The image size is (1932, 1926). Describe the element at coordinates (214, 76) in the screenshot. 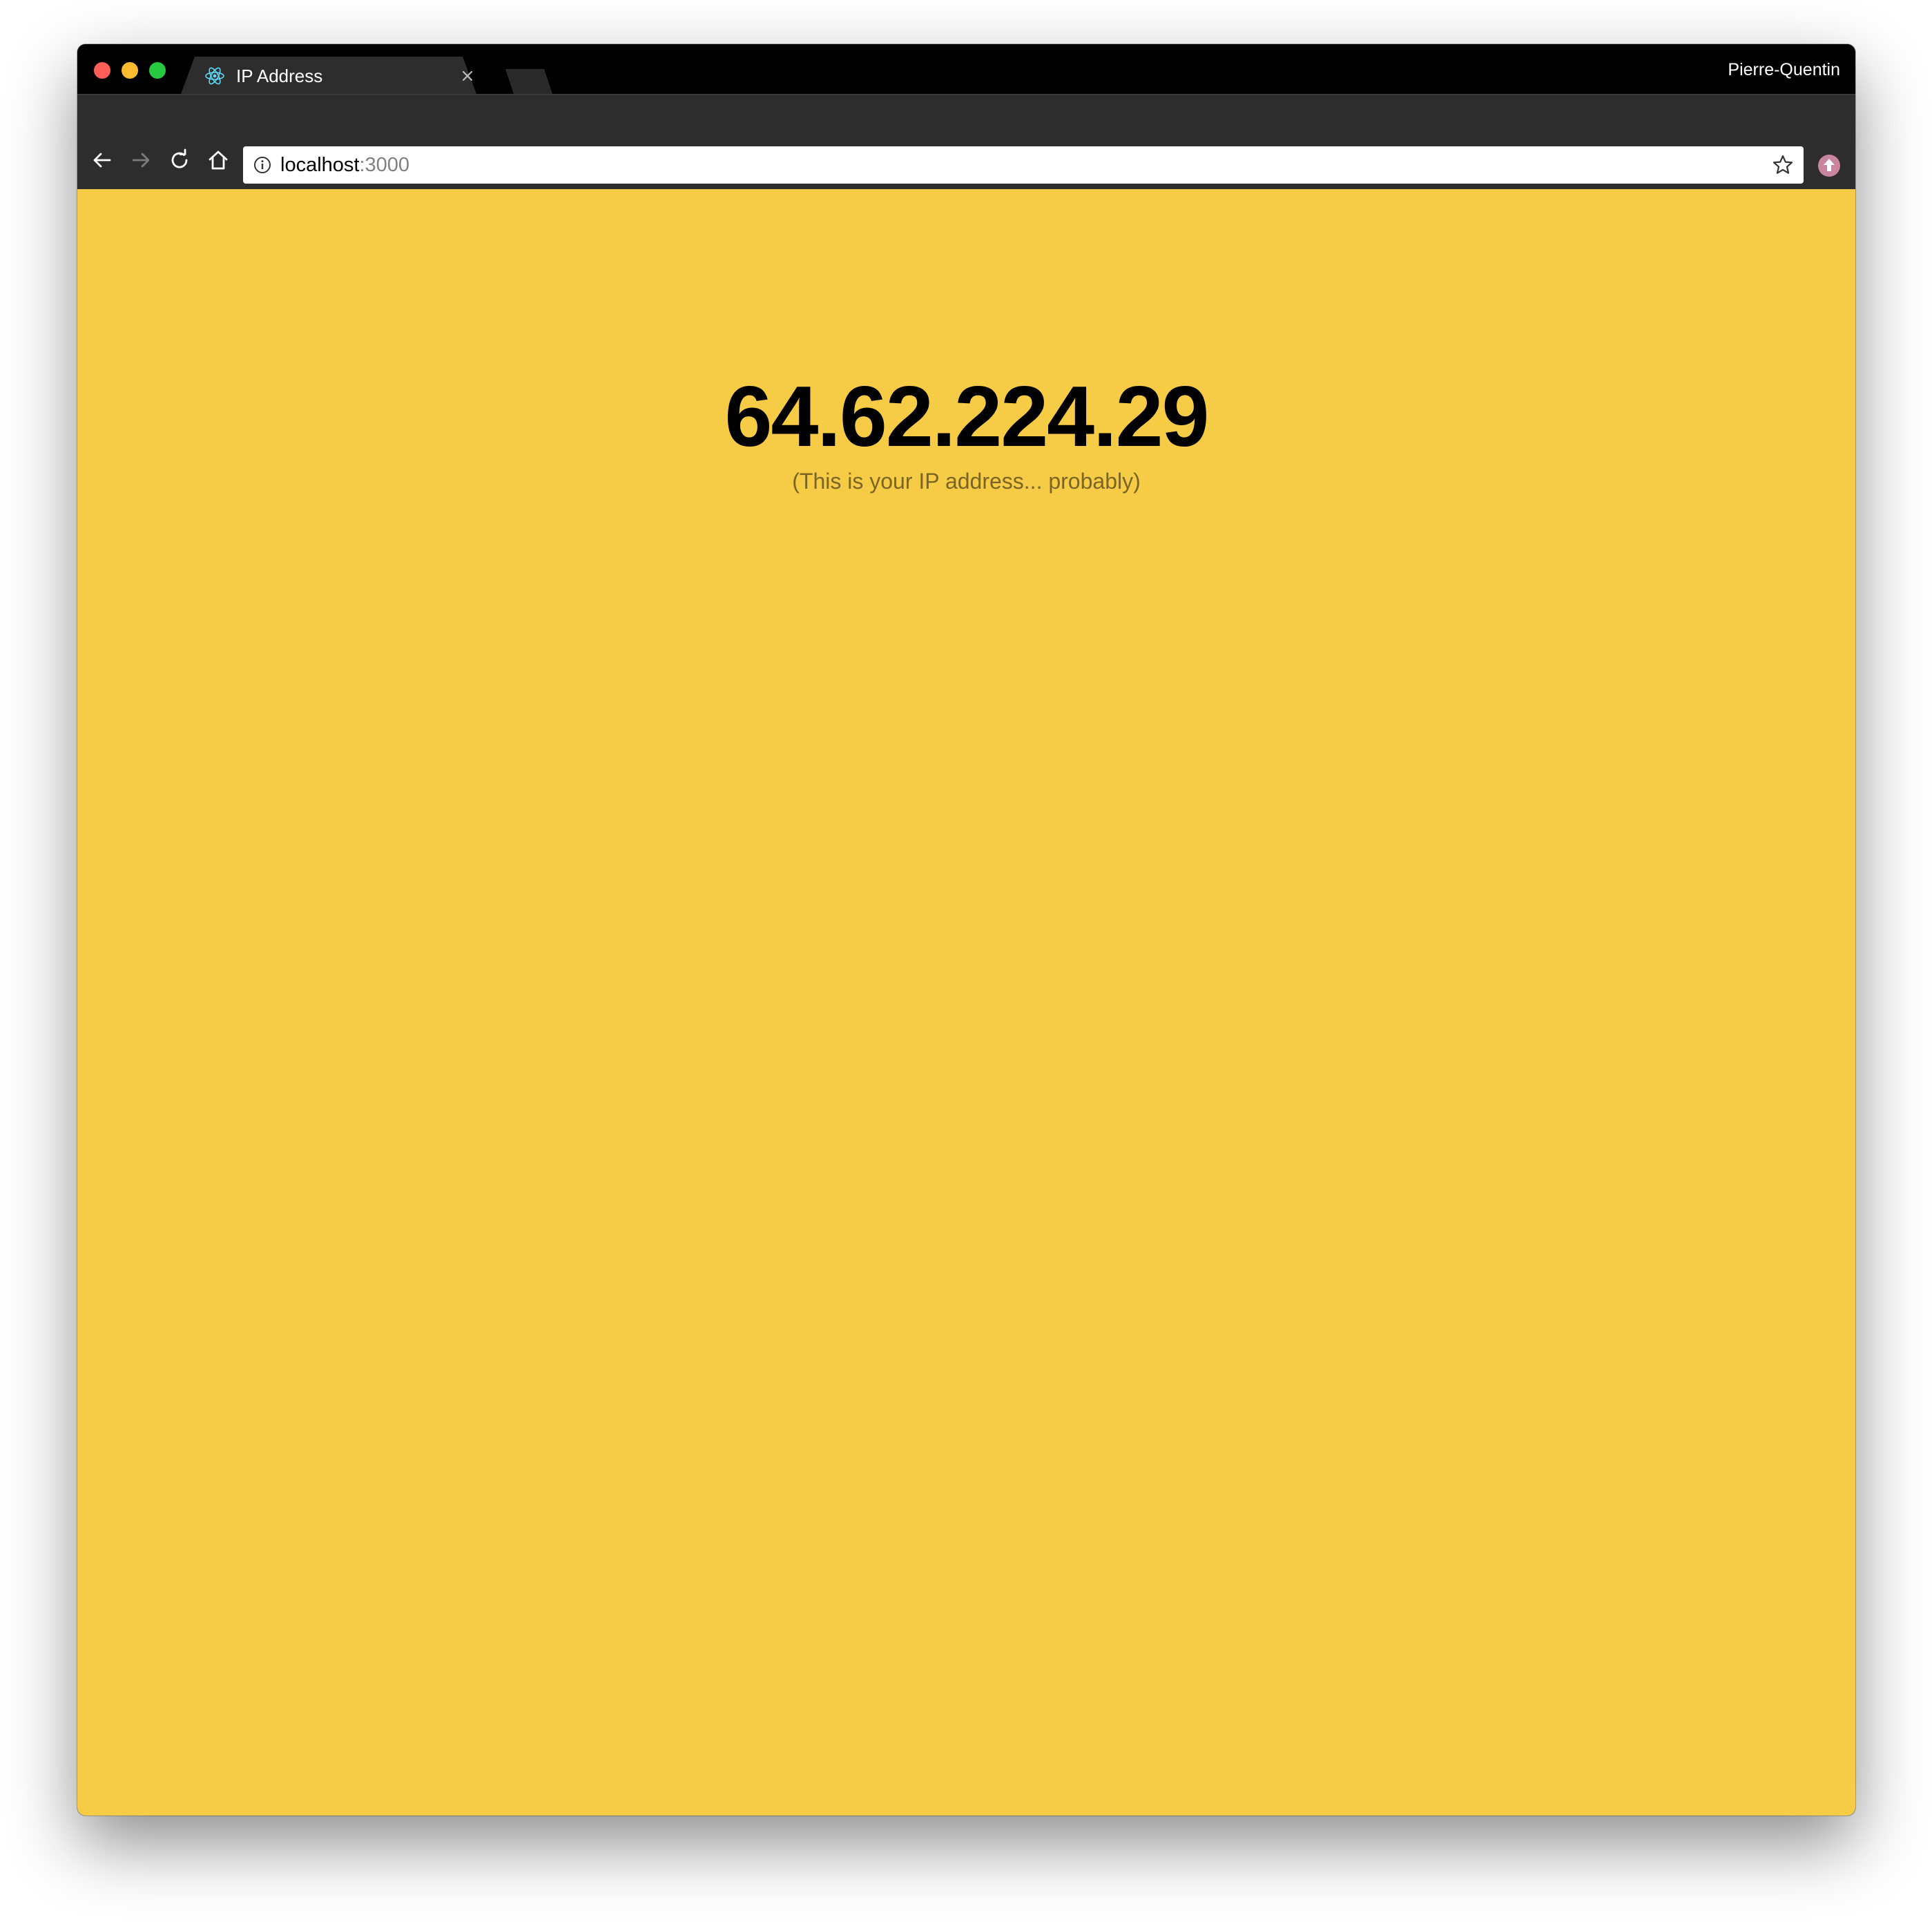

I see `react-icon` at that location.